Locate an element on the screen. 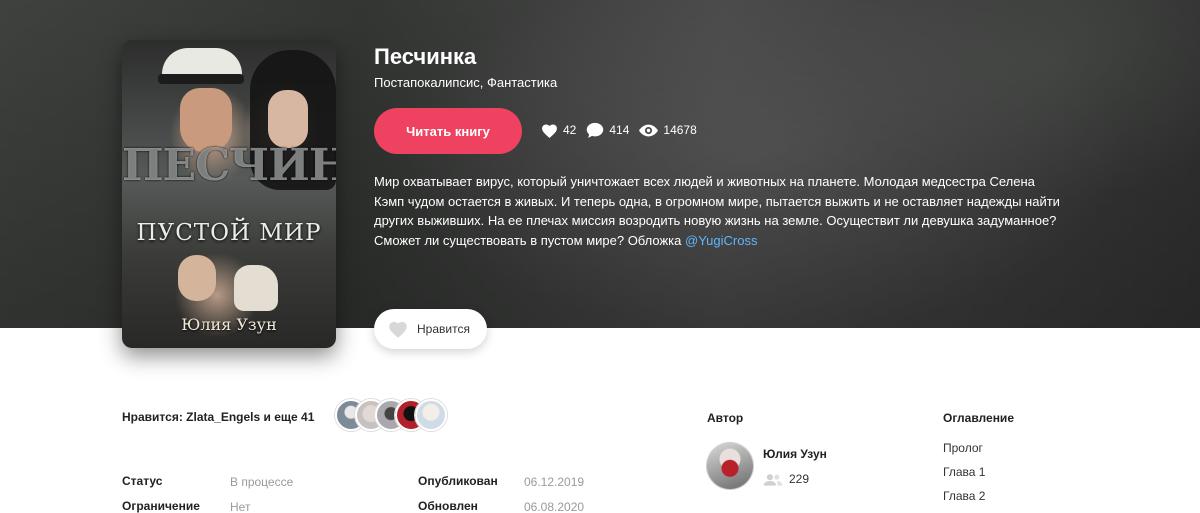 The image size is (1200, 513). followers-icon is located at coordinates (773, 479).